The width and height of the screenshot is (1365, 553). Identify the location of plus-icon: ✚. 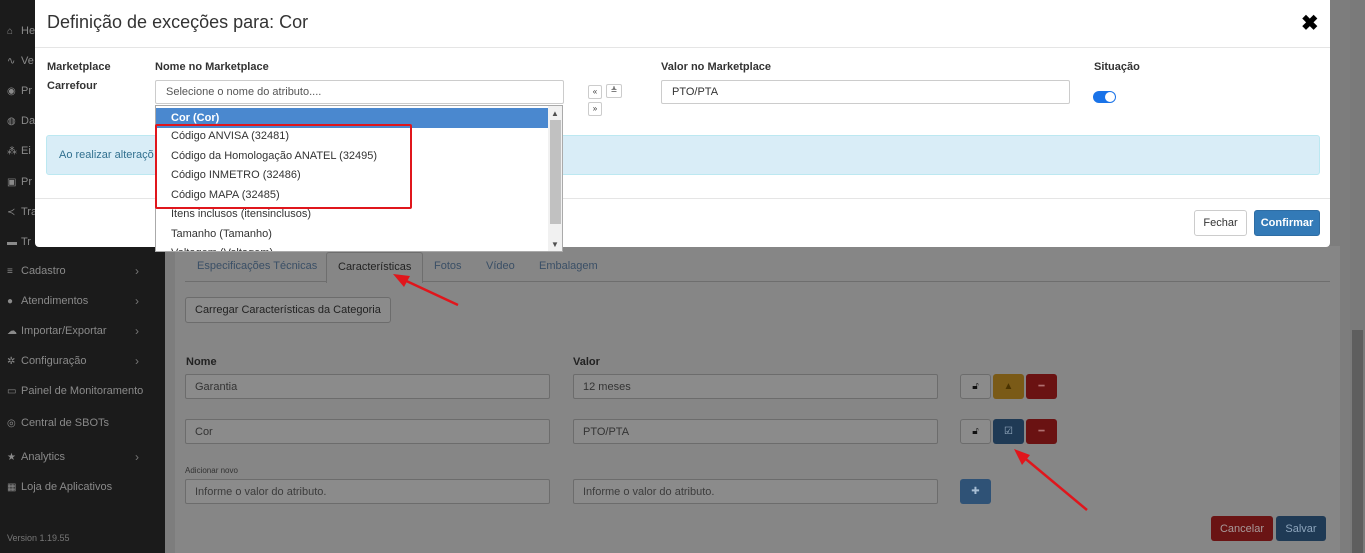
(975, 491).